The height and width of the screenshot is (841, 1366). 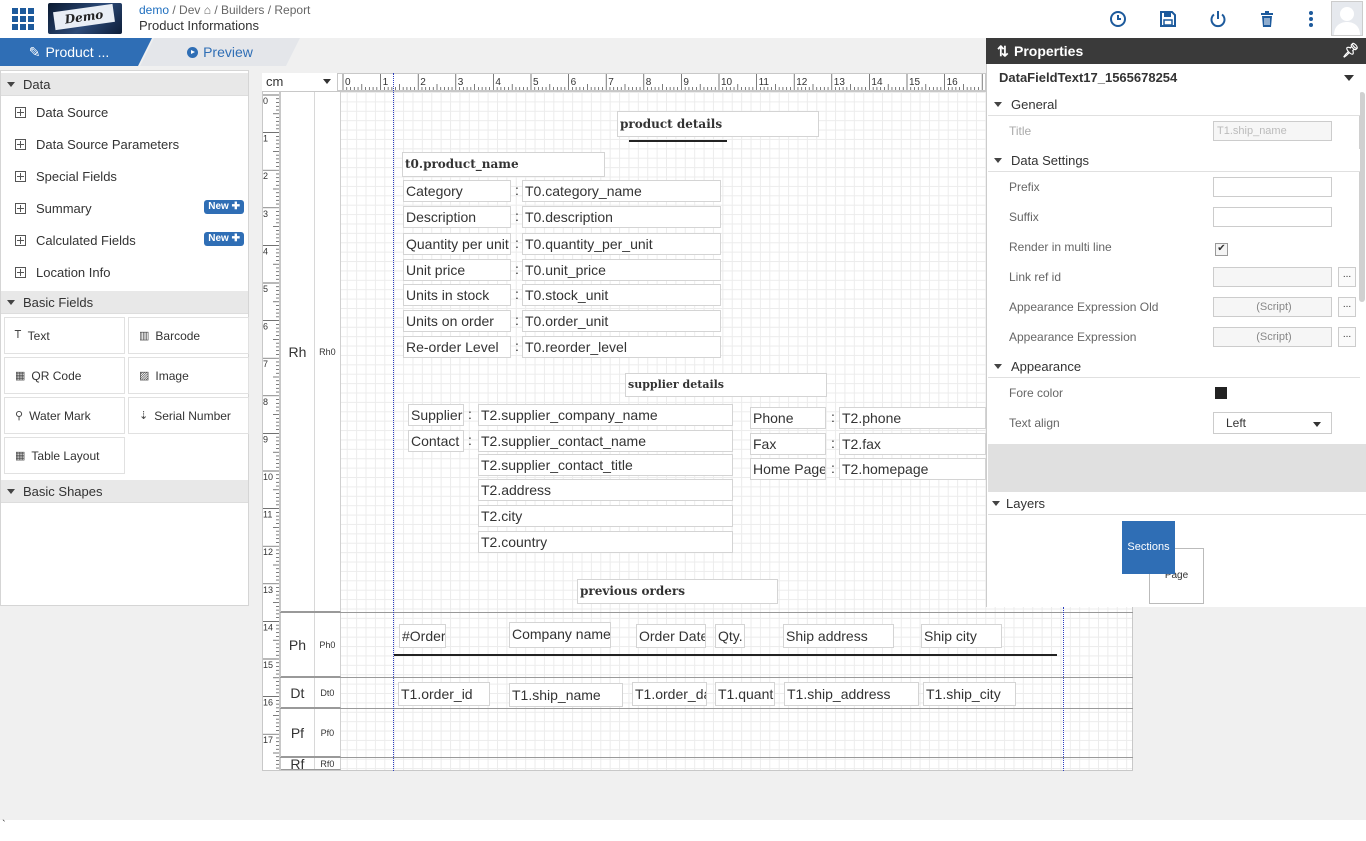 What do you see at coordinates (188, 415) in the screenshot?
I see `field-serial-number: ⇣ Serial Number` at bounding box center [188, 415].